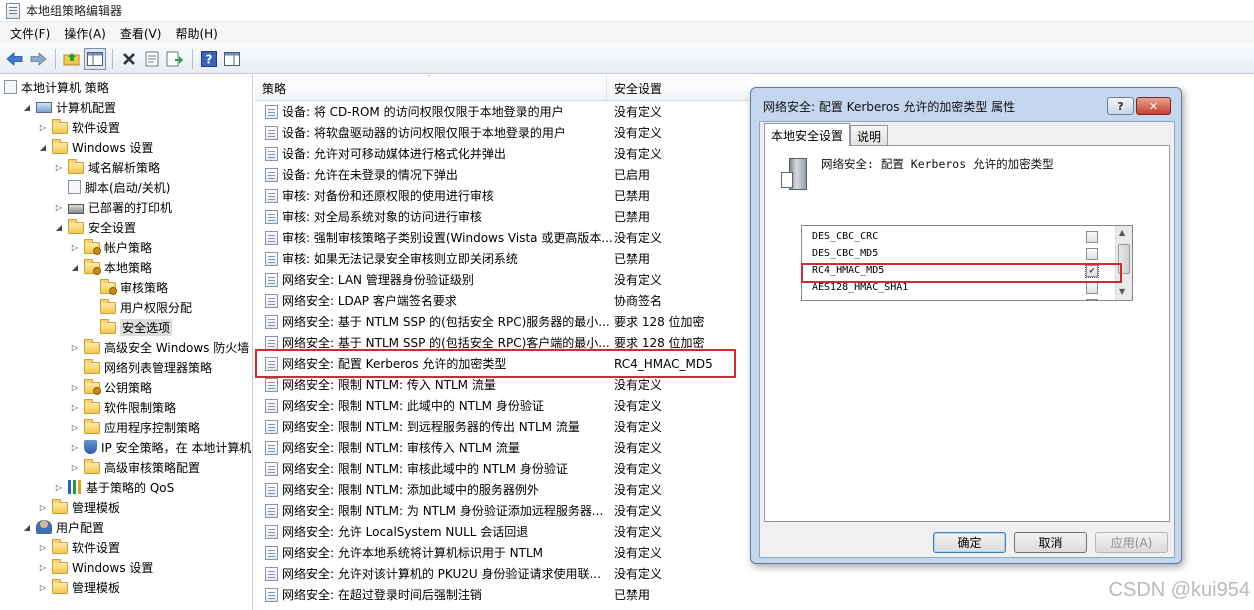 Image resolution: width=1254 pixels, height=610 pixels. Describe the element at coordinates (1120, 106) in the screenshot. I see `dialog-help-button: ?` at that location.